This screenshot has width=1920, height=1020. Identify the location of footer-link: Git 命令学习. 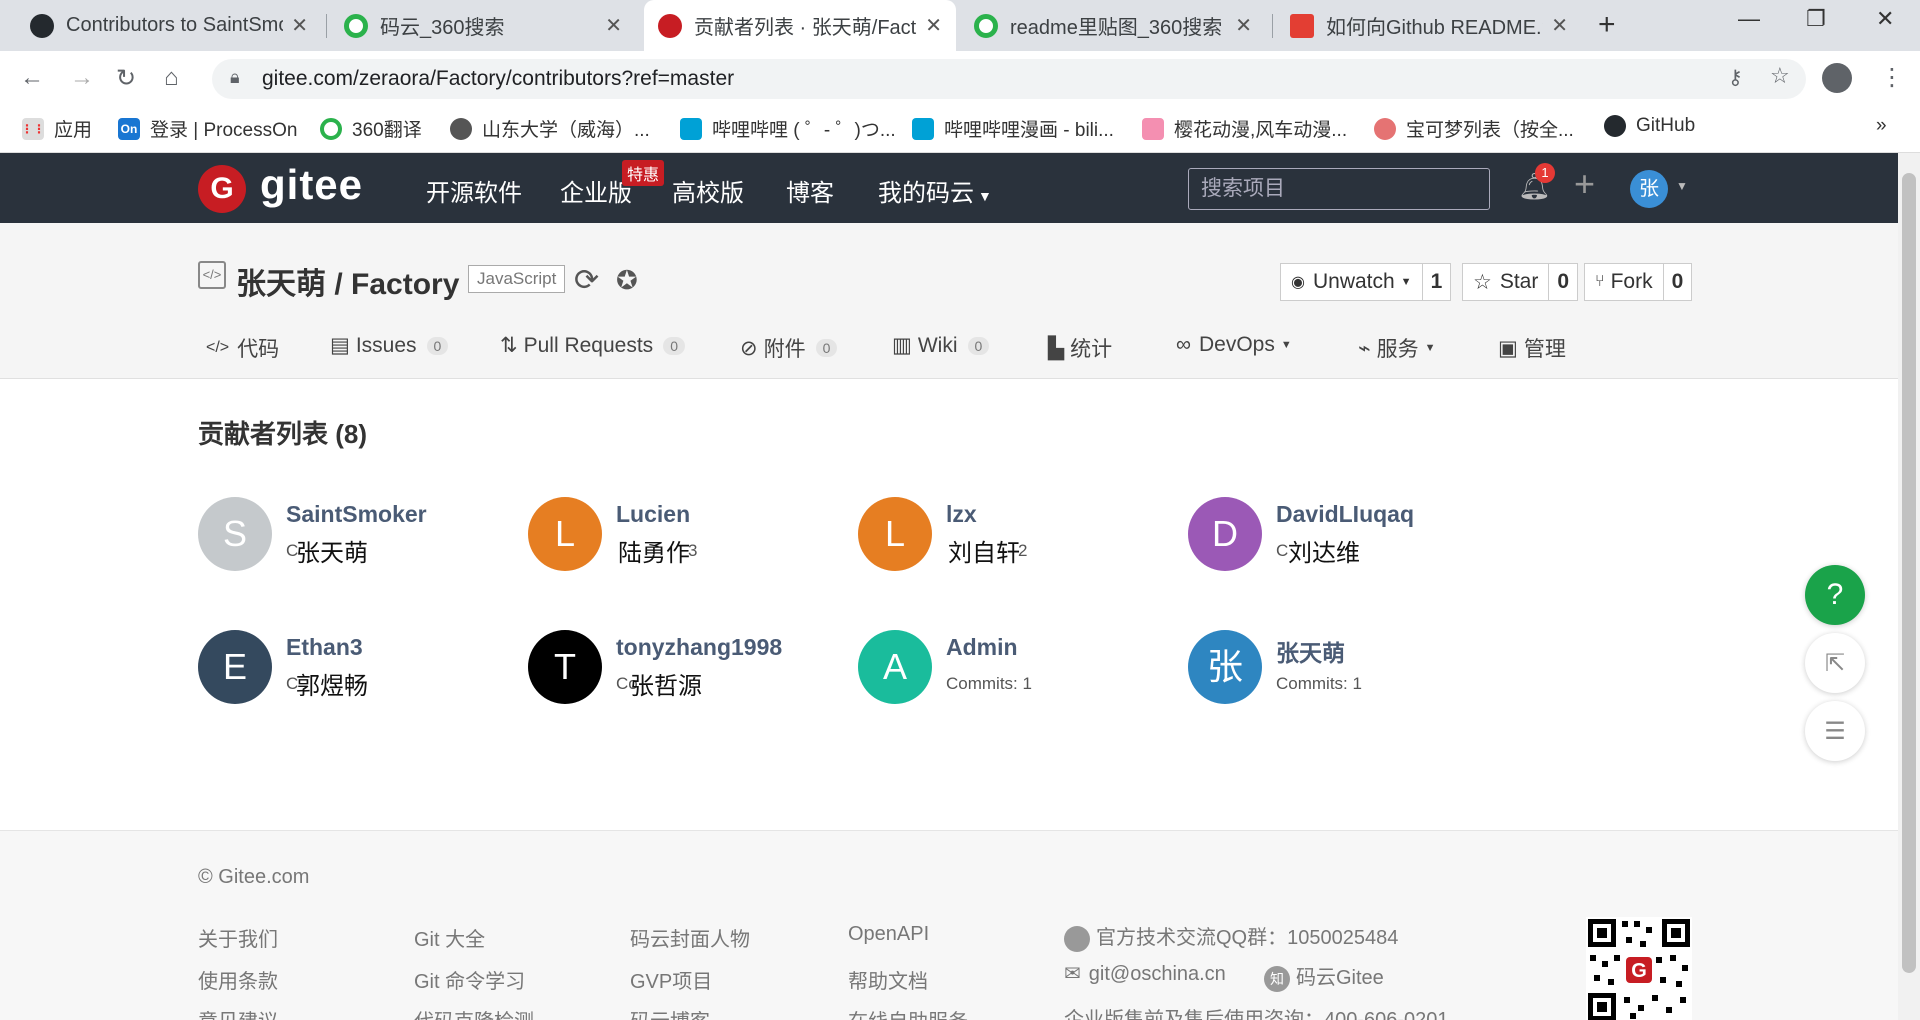
(469, 979).